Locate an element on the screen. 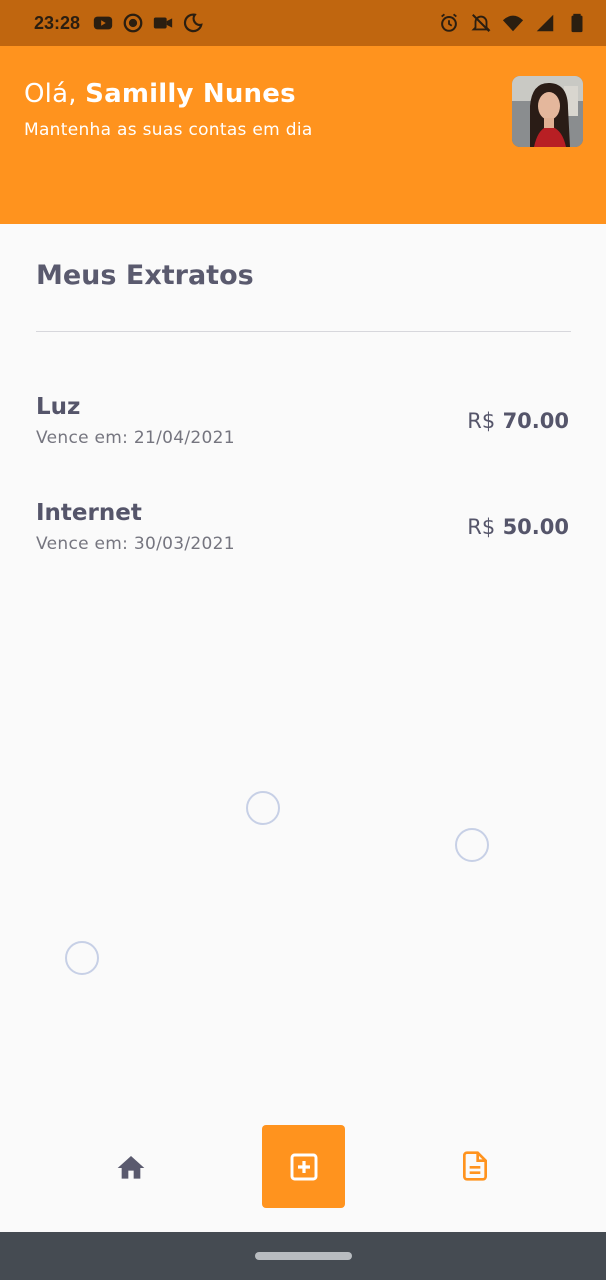 The height and width of the screenshot is (1280, 606). status-right-icons is located at coordinates (513, 23).